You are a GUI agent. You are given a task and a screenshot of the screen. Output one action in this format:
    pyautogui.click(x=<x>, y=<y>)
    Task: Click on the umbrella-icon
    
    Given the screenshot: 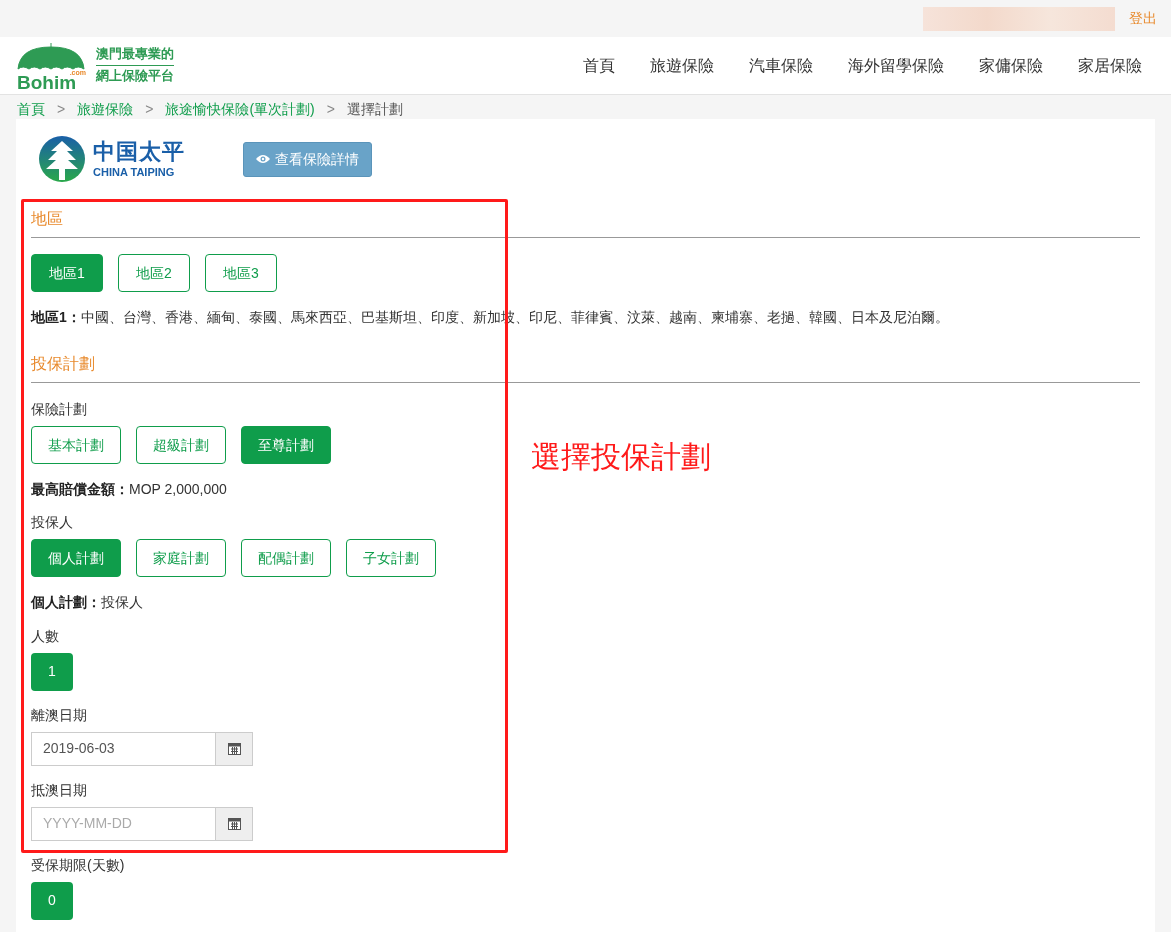 What is the action you would take?
    pyautogui.click(x=51, y=56)
    